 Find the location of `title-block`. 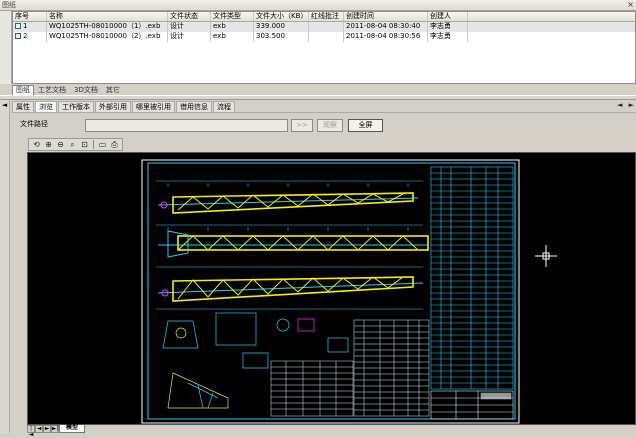

title-block is located at coordinates (472, 405).